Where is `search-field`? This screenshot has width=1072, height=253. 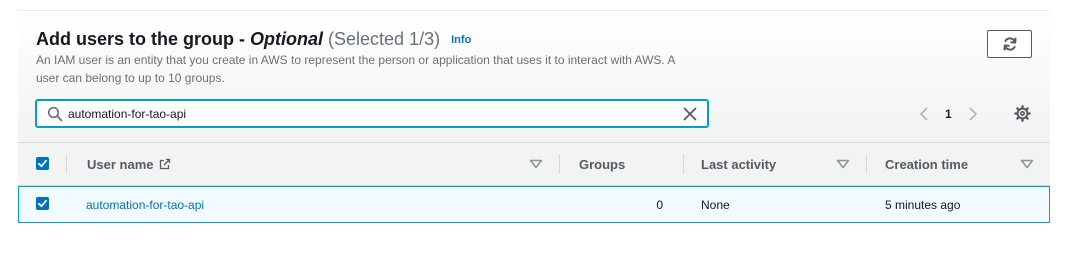
search-field is located at coordinates (372, 113).